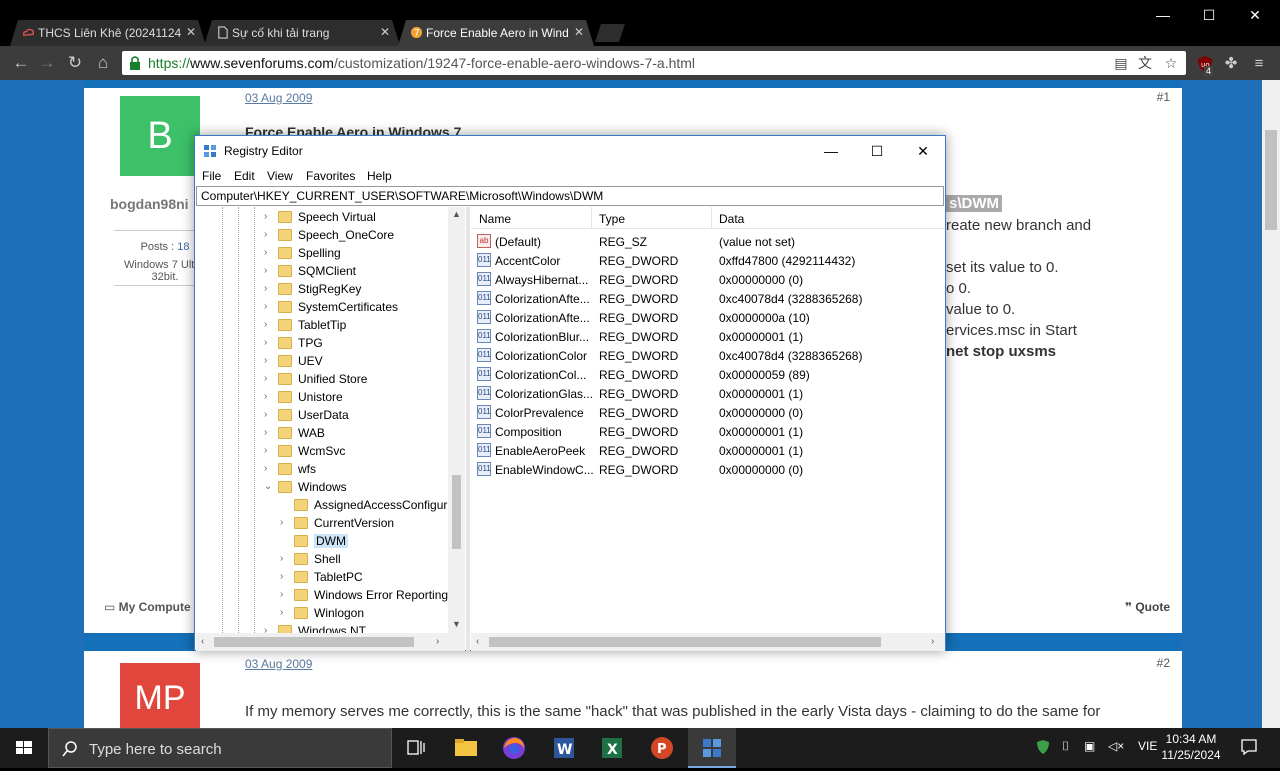 The width and height of the screenshot is (1280, 771). I want to click on tree-hscrollbar: ‹ ›, so click(330, 642).